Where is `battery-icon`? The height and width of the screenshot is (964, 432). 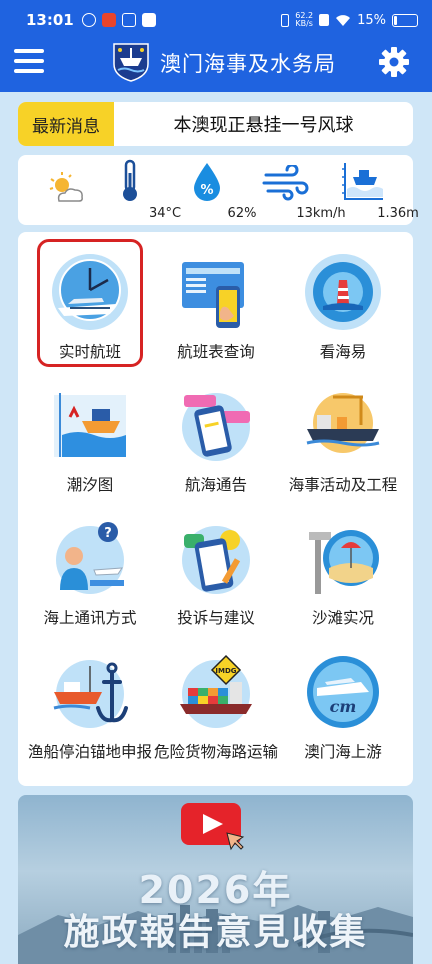 battery-icon is located at coordinates (405, 20).